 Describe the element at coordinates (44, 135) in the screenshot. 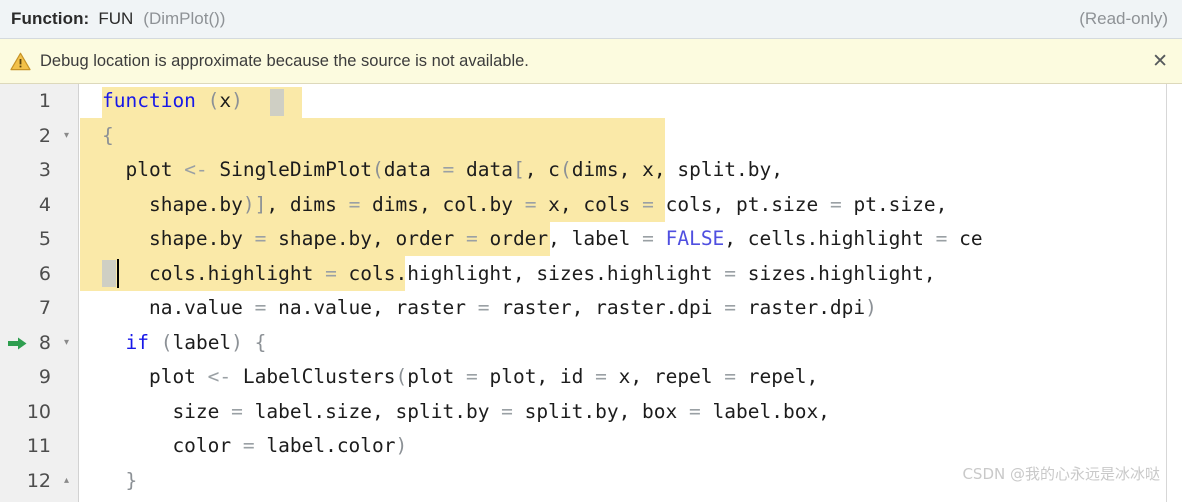

I see `line-number: 2` at that location.